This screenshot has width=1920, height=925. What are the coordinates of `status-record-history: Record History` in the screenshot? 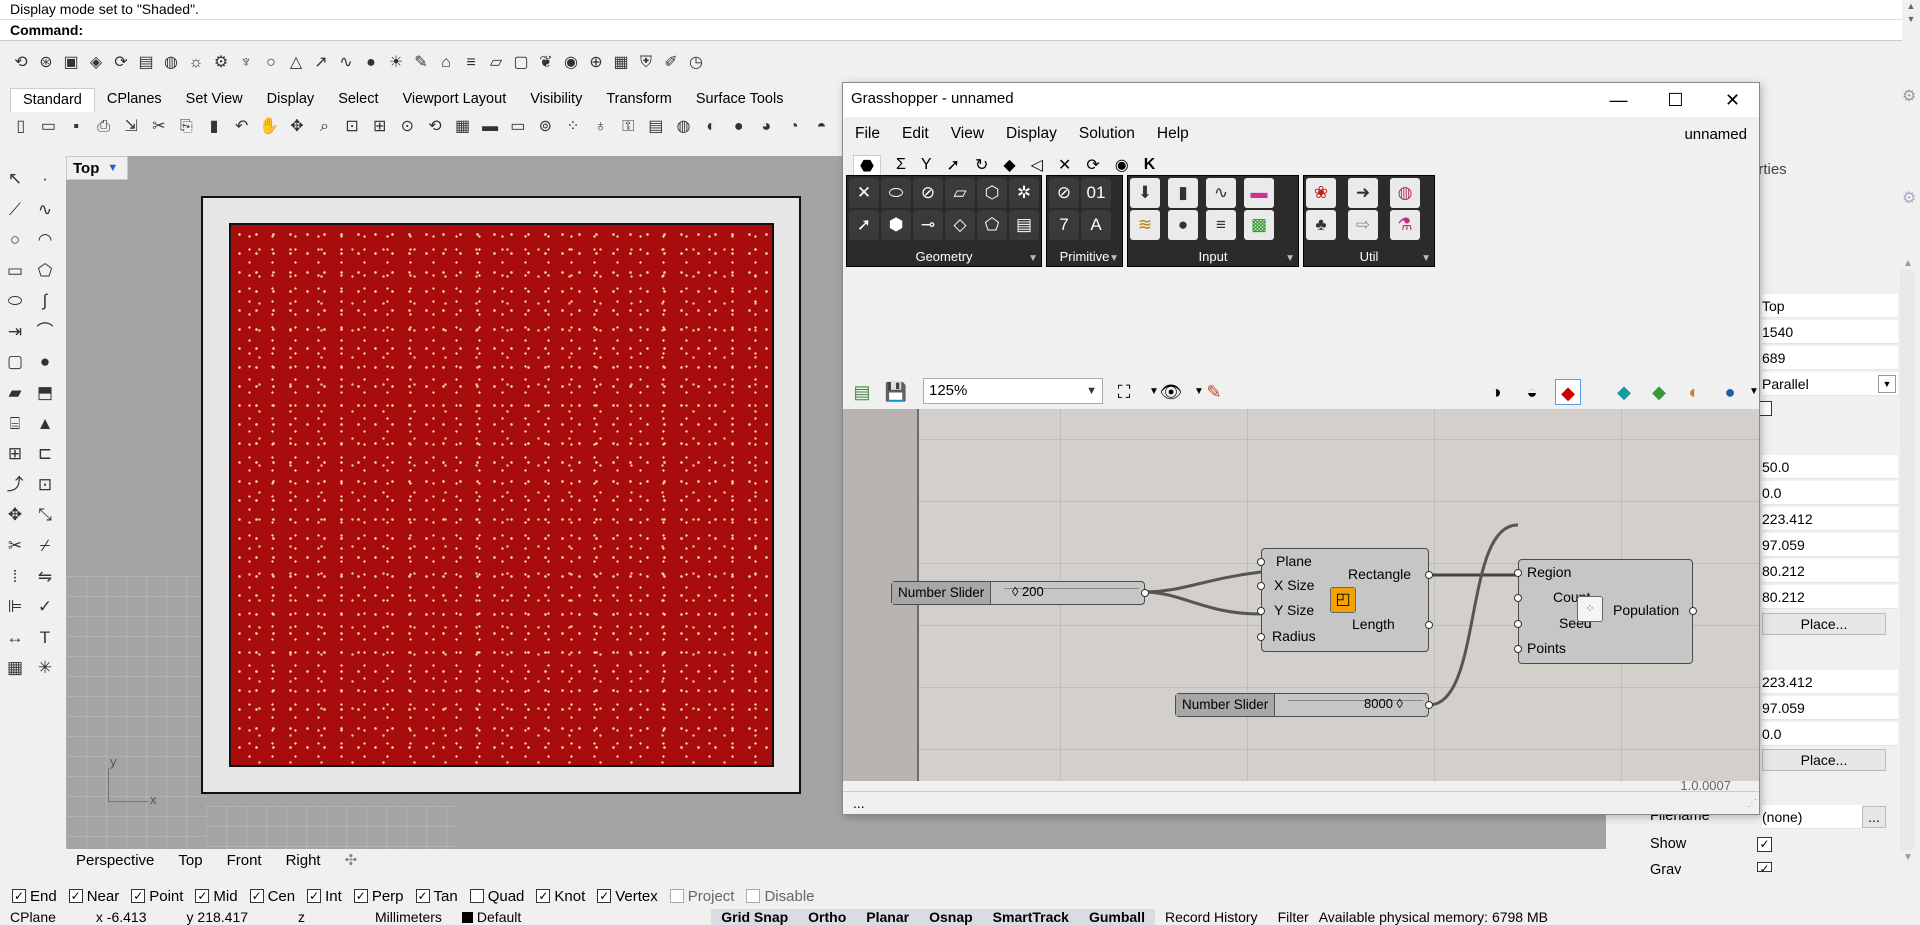 It's located at (1211, 917).